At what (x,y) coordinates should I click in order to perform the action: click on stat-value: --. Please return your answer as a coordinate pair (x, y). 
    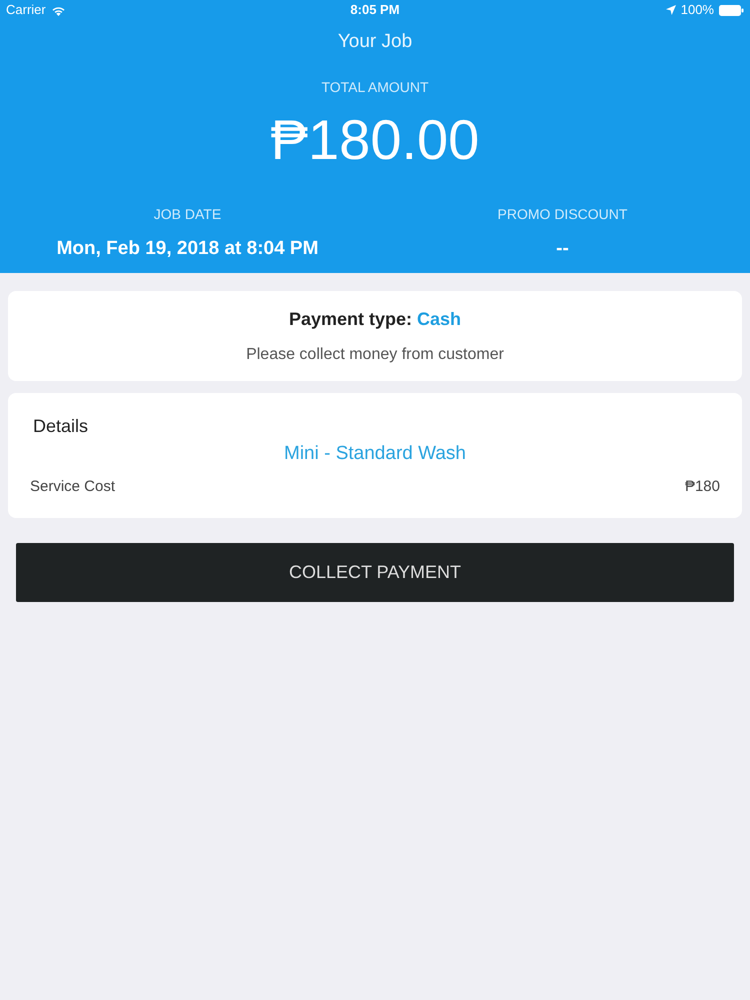
    Looking at the image, I should click on (562, 249).